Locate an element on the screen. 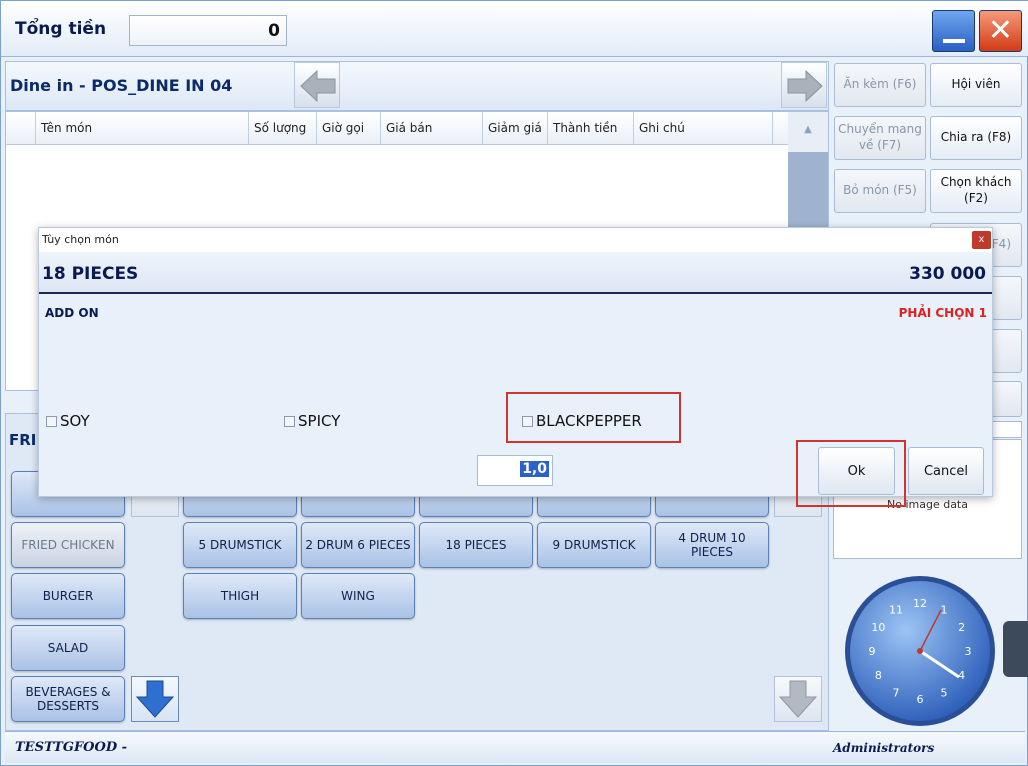 This screenshot has height=766, width=1028. dialog-close-button: x is located at coordinates (981, 240).